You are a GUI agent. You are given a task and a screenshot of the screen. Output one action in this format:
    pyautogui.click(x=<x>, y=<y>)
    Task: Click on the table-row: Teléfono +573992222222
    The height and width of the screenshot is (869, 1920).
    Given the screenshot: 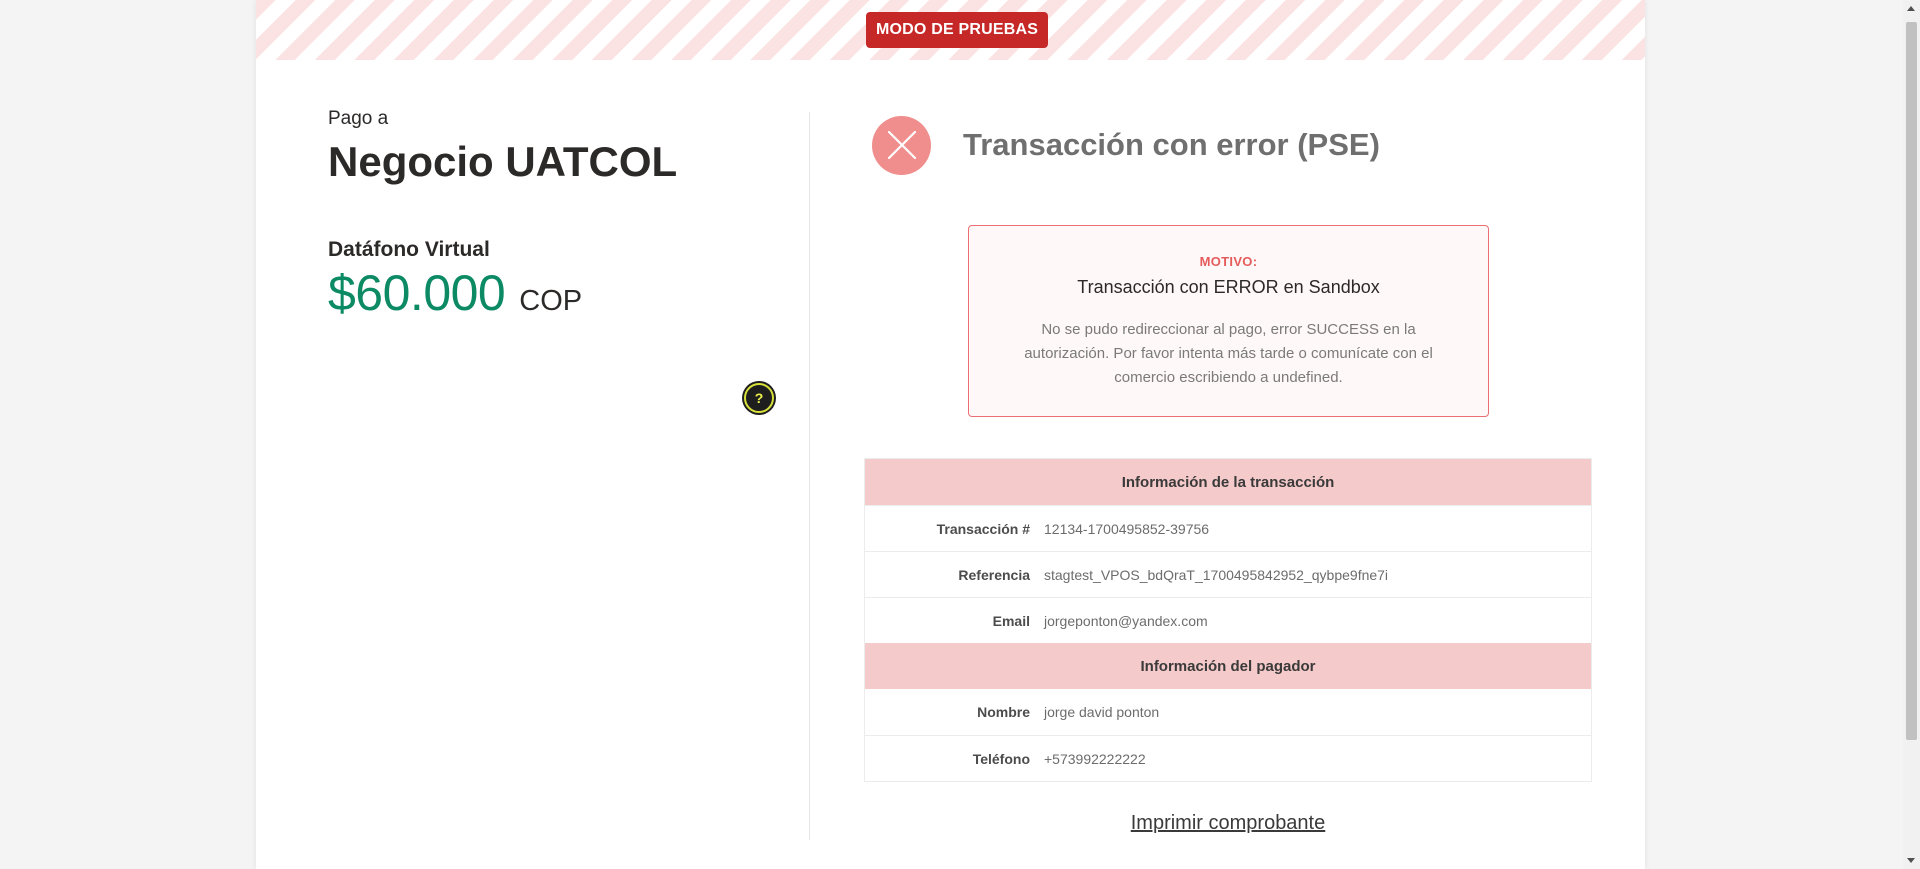 What is the action you would take?
    pyautogui.click(x=1228, y=758)
    